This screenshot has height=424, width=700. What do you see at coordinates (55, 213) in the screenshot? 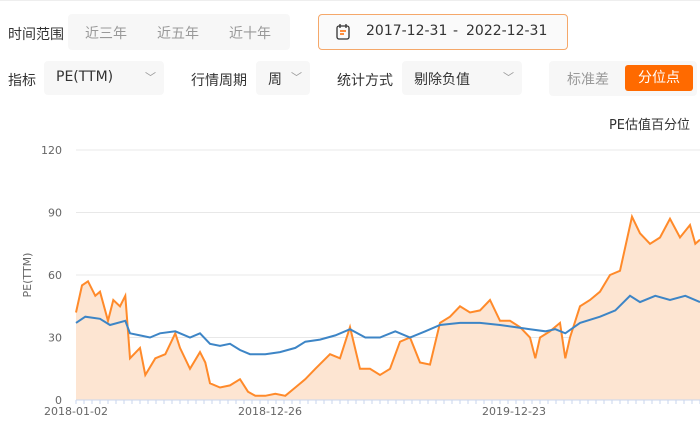
I see `y-tick-label: 90` at bounding box center [55, 213].